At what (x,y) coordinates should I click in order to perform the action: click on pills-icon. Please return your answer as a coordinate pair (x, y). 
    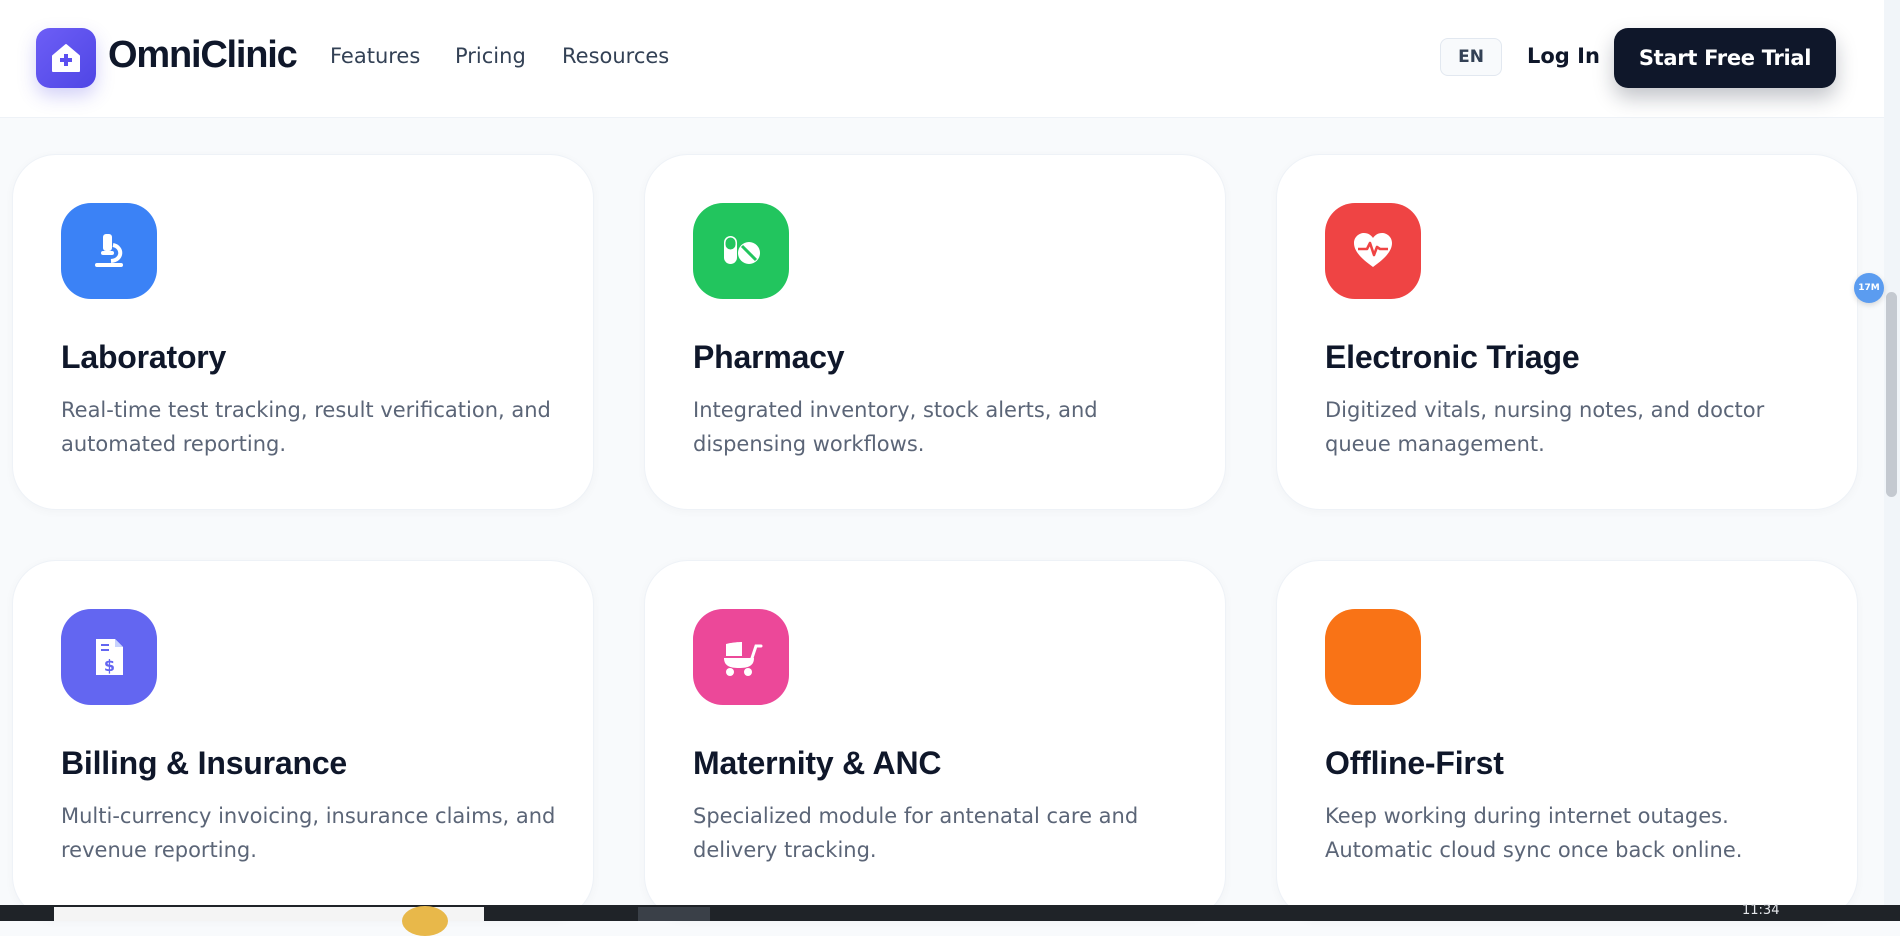
    Looking at the image, I should click on (742, 250).